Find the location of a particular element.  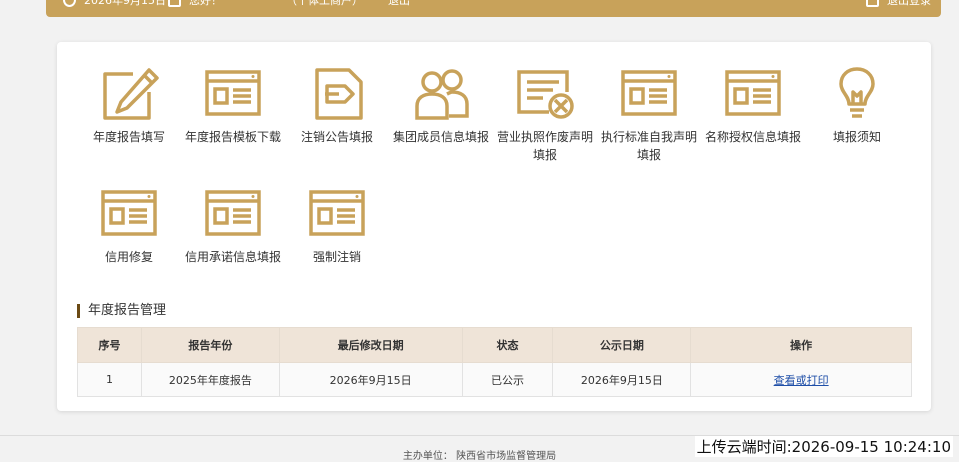

col-report-year: 报告年份 is located at coordinates (210, 345).